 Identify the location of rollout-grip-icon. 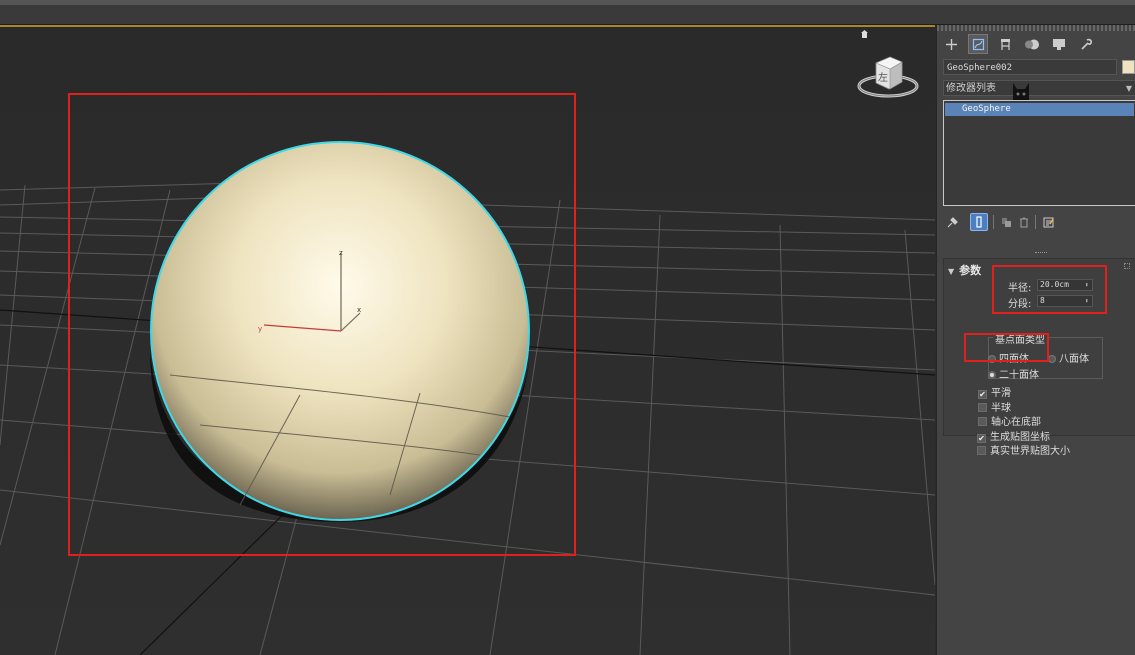
(1127, 266).